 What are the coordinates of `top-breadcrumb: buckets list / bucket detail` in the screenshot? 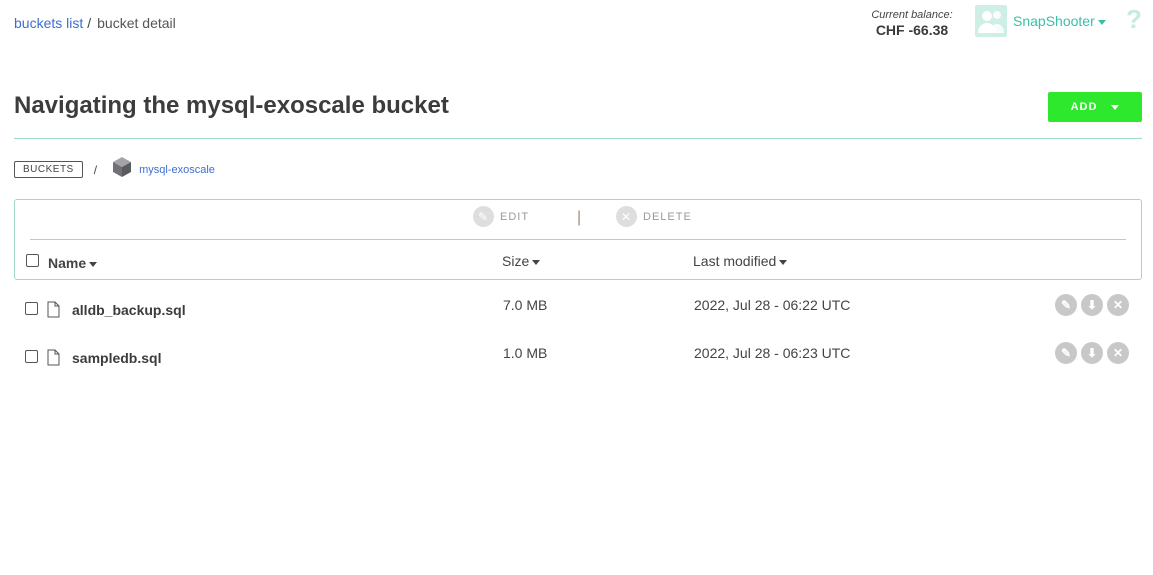 It's located at (95, 23).